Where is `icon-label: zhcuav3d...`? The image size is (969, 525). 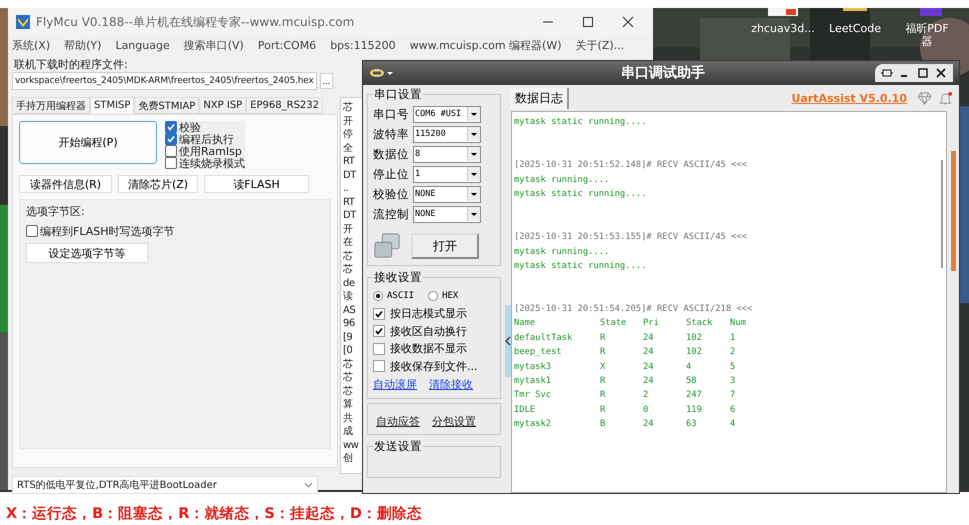
icon-label: zhcuav3d... is located at coordinates (783, 28).